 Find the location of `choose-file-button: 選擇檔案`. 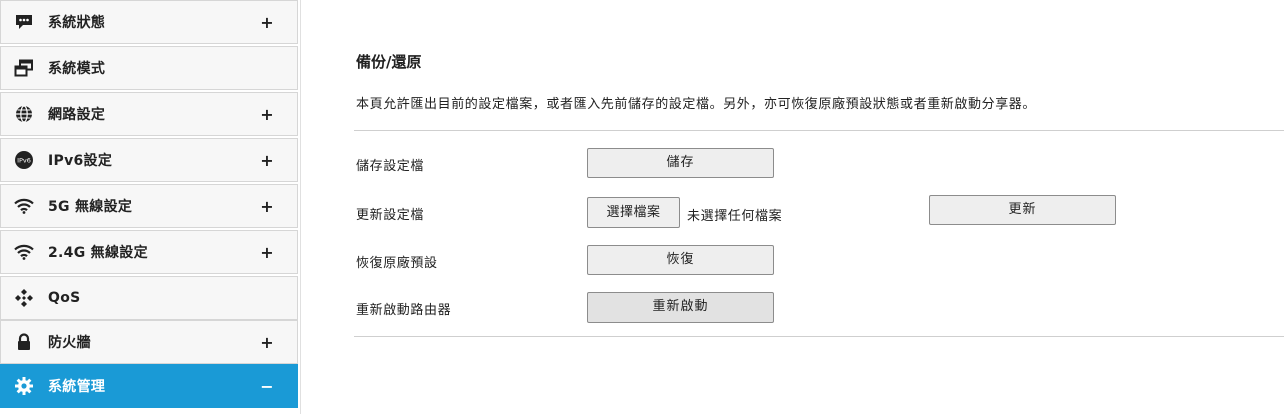

choose-file-button: 選擇檔案 is located at coordinates (633, 212).